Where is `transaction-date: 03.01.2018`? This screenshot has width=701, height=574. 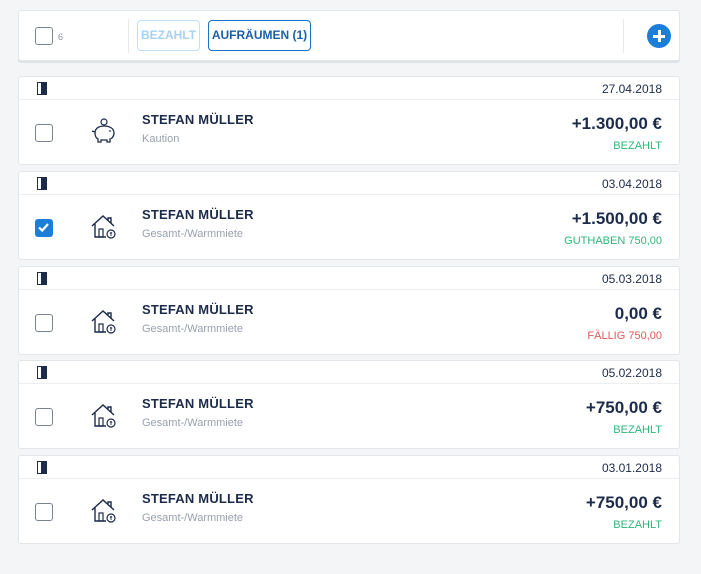
transaction-date: 03.01.2018 is located at coordinates (631, 468).